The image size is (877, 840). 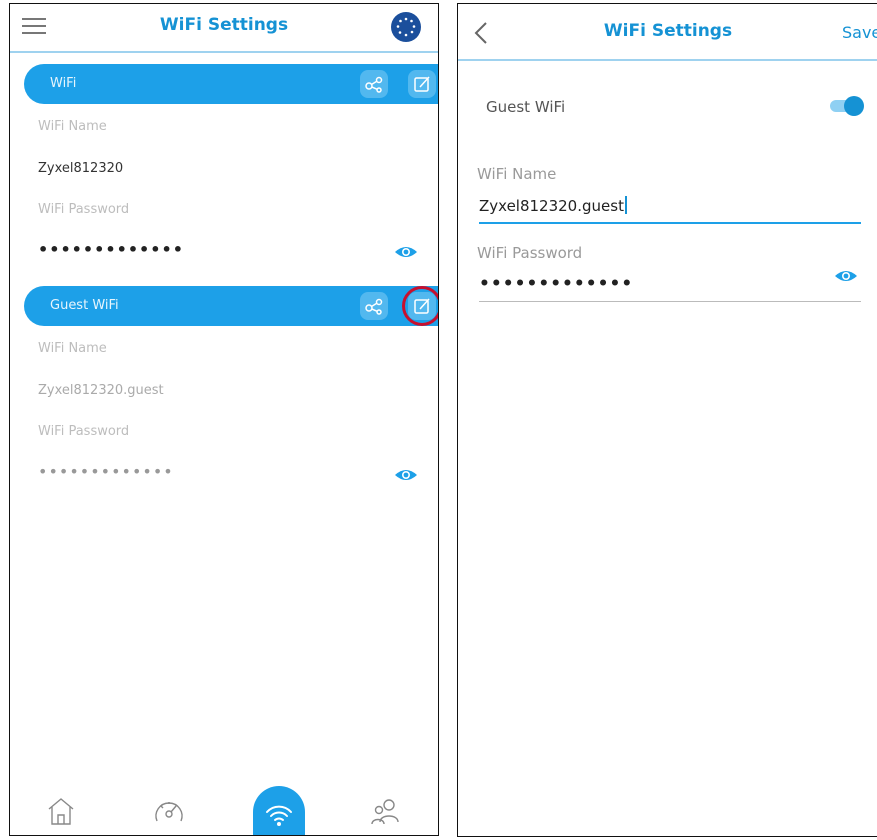 I want to click on section-title: WiFi, so click(x=63, y=83).